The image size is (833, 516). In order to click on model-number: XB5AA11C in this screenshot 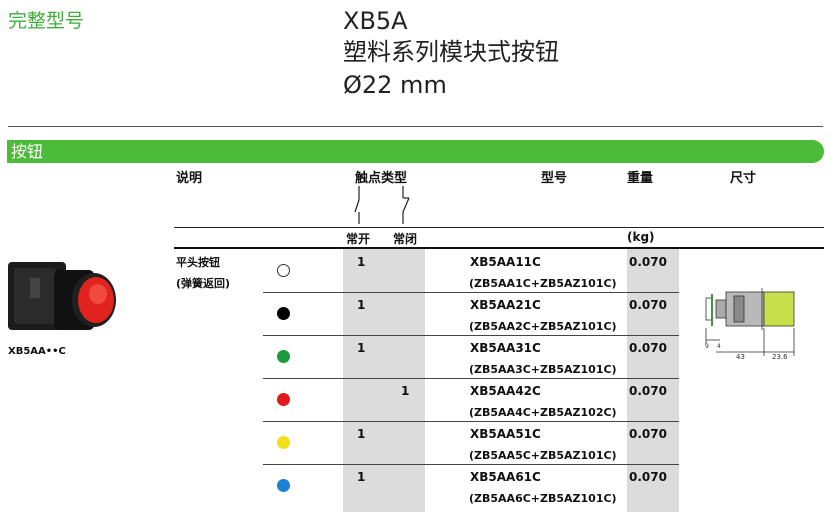, I will do `click(505, 262)`.